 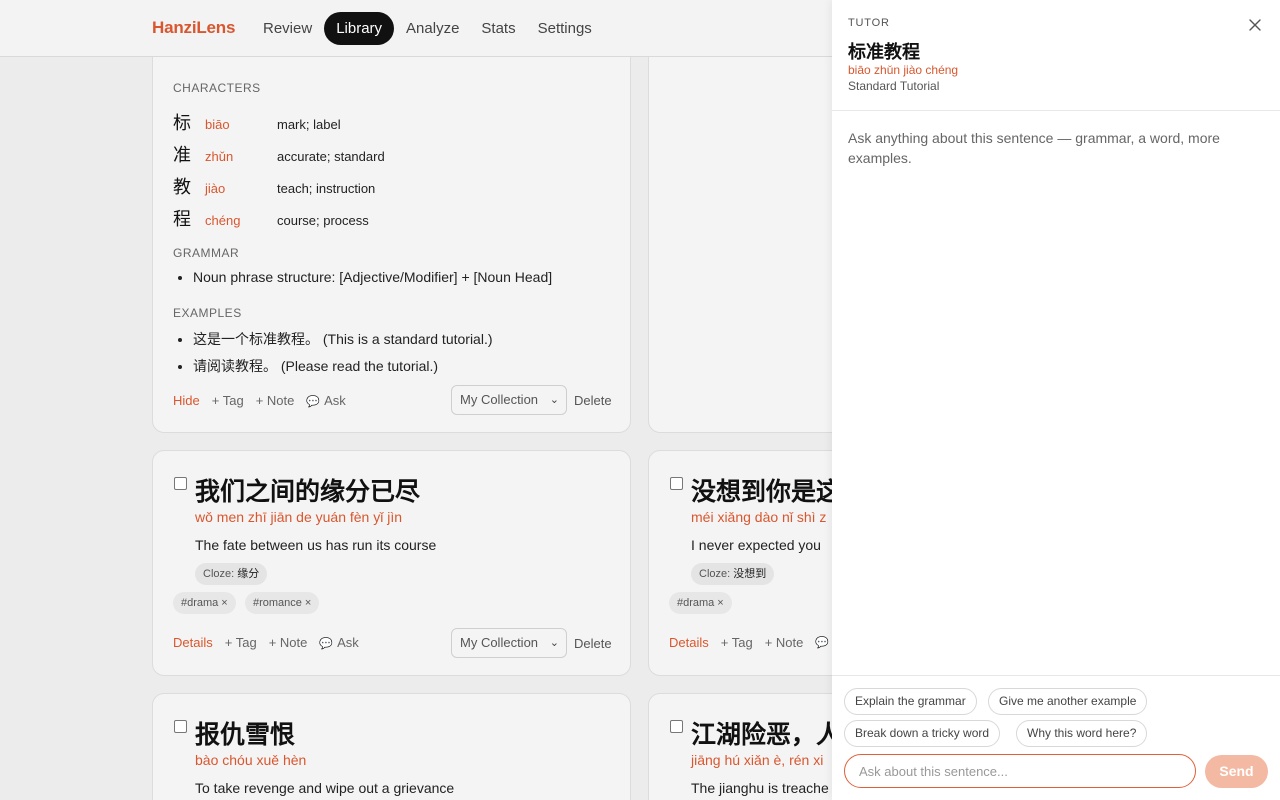 I want to click on sentence-pinyin: wǒ men zhī jiān de yuán fèn yǐ jìn, so click(x=299, y=517).